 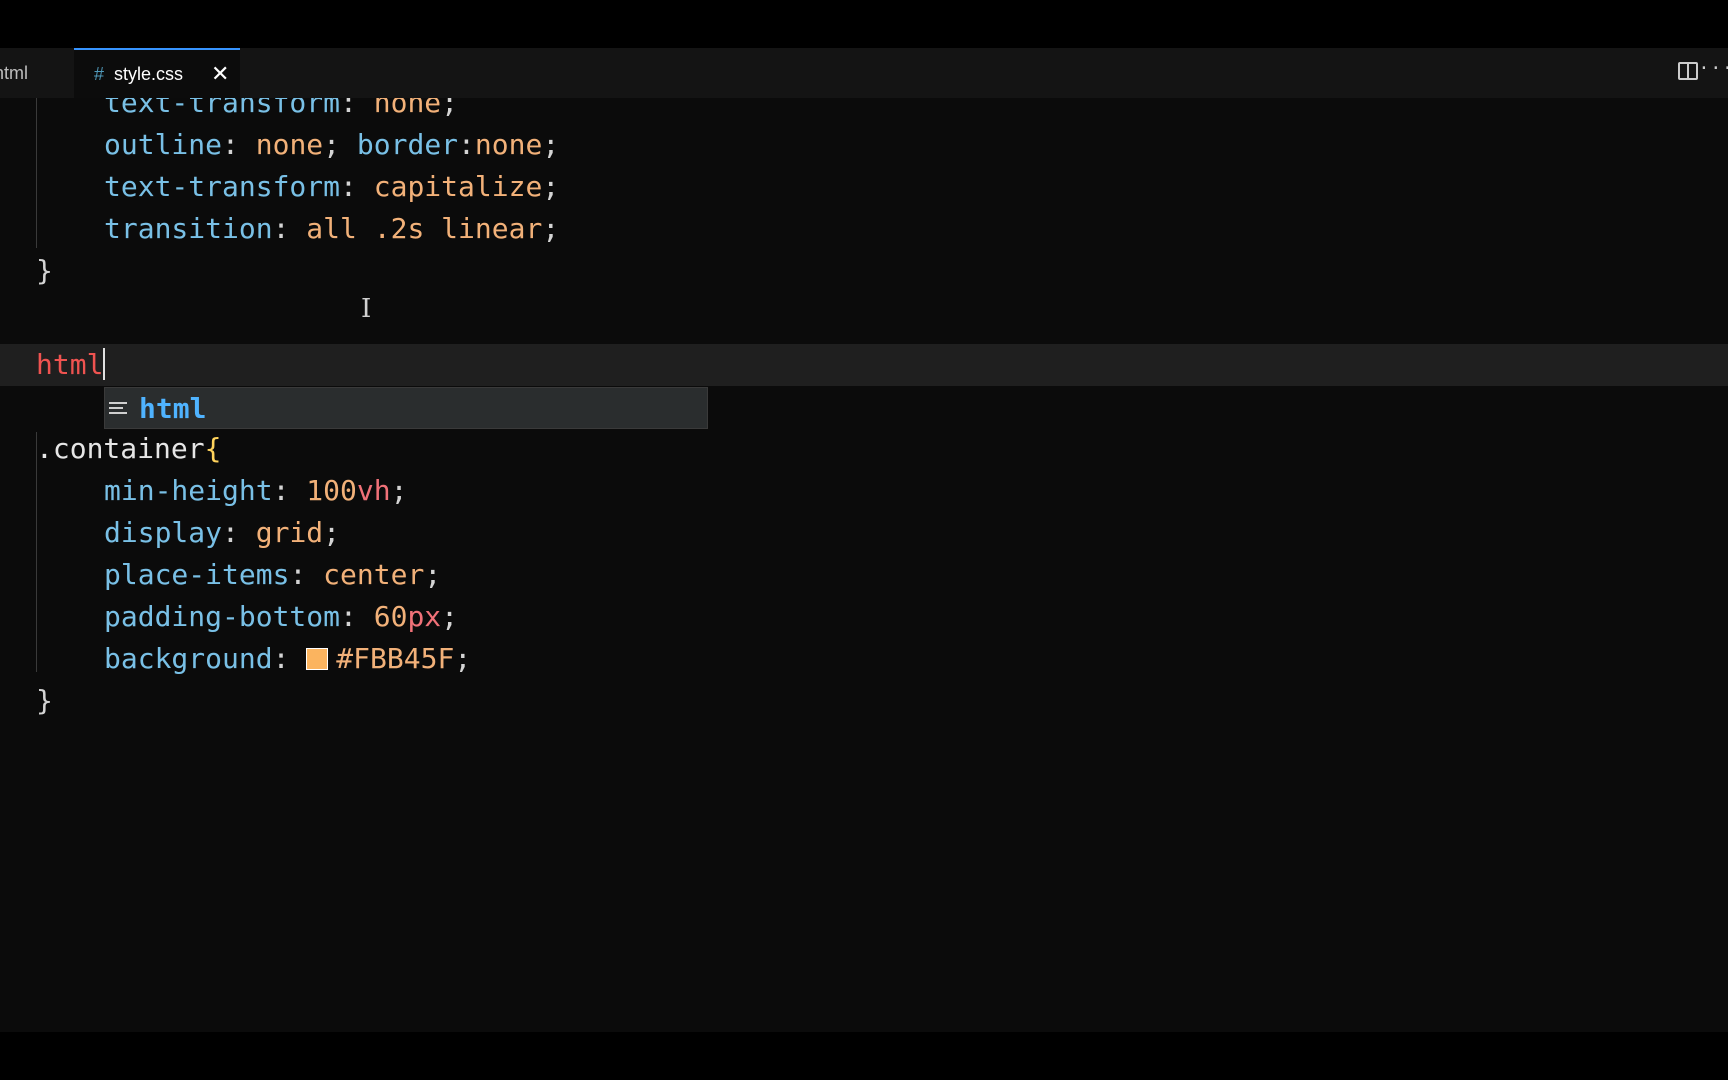 What do you see at coordinates (1713, 68) in the screenshot?
I see `more-actions-icon: ···` at bounding box center [1713, 68].